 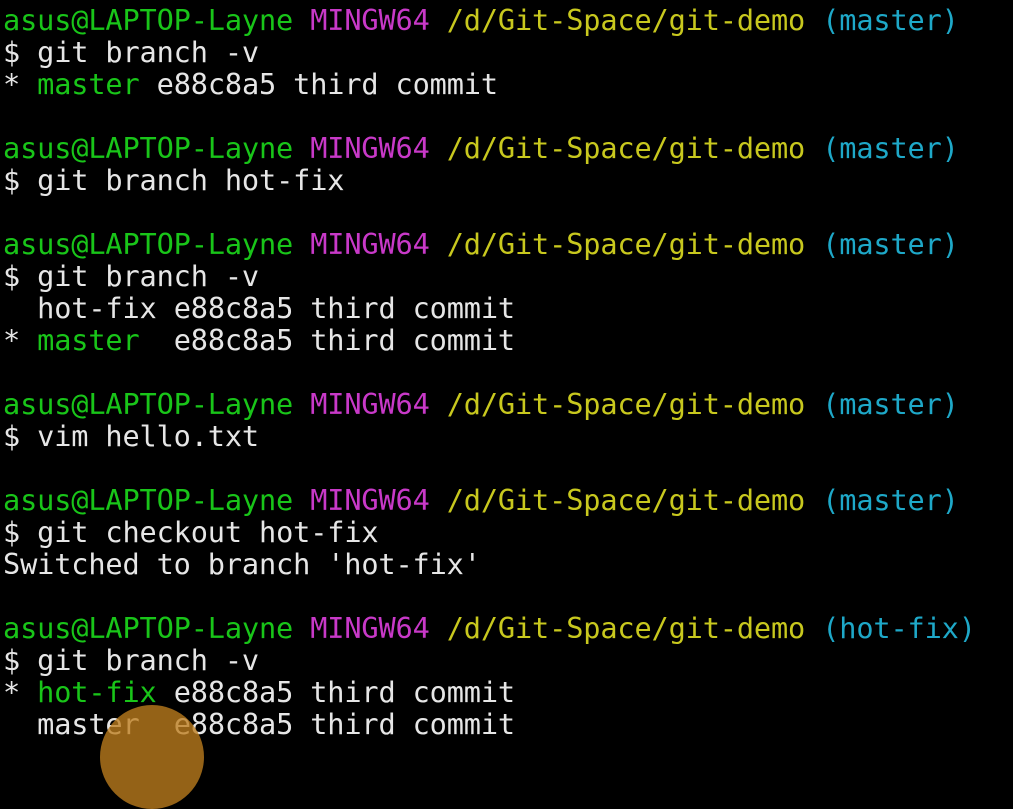 I want to click on command-text: git checkout hot-fix, so click(x=208, y=532).